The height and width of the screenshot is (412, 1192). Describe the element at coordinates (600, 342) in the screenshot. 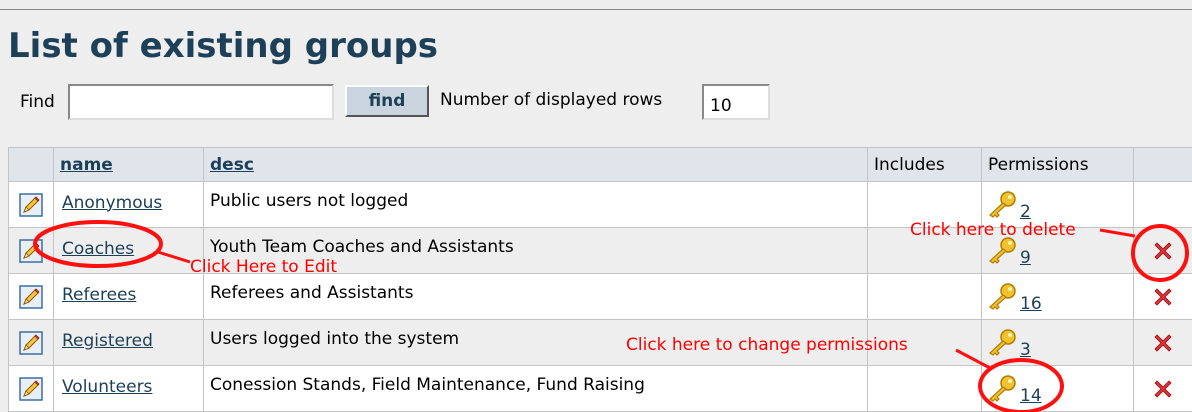

I see `table-row: Registered Users logged into the system 3` at that location.